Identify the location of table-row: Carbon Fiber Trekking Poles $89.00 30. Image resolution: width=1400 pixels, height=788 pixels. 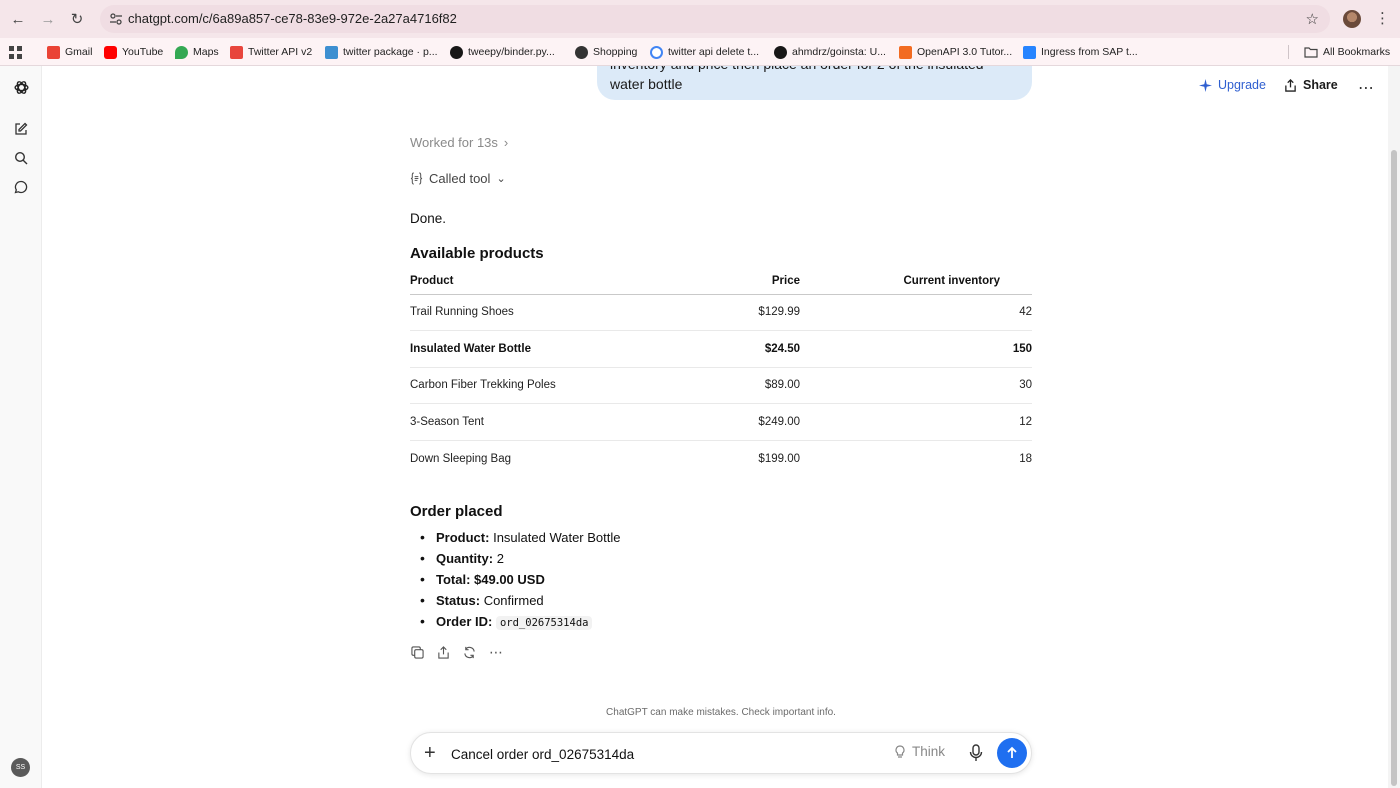
(721, 385).